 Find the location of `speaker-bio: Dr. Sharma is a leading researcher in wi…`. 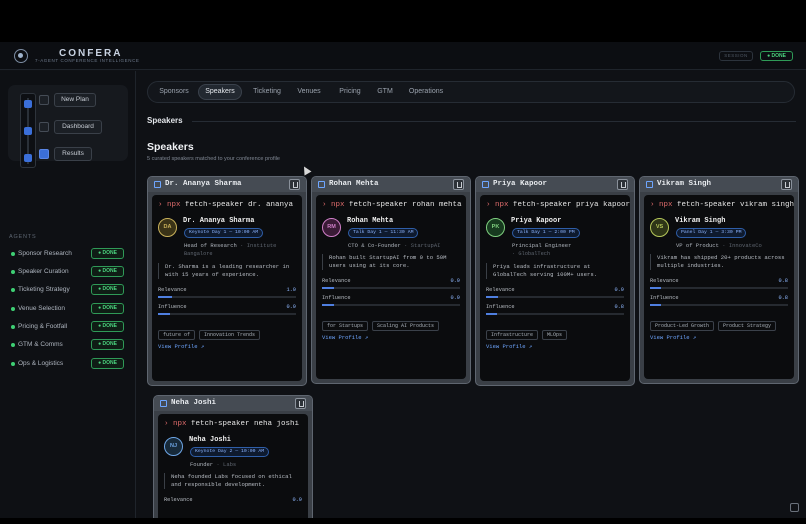

speaker-bio: Dr. Sharma is a leading researcher in wi… is located at coordinates (227, 271).